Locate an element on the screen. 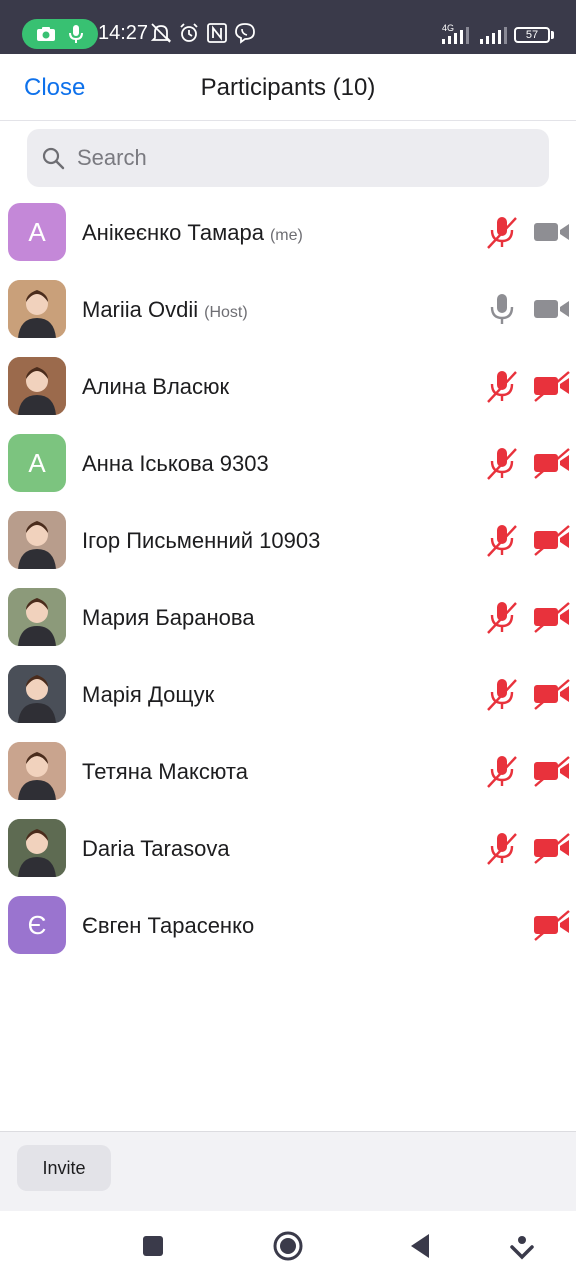 The height and width of the screenshot is (1280, 576). participant-row: Є Євген Тарасенко is located at coordinates (288, 925).